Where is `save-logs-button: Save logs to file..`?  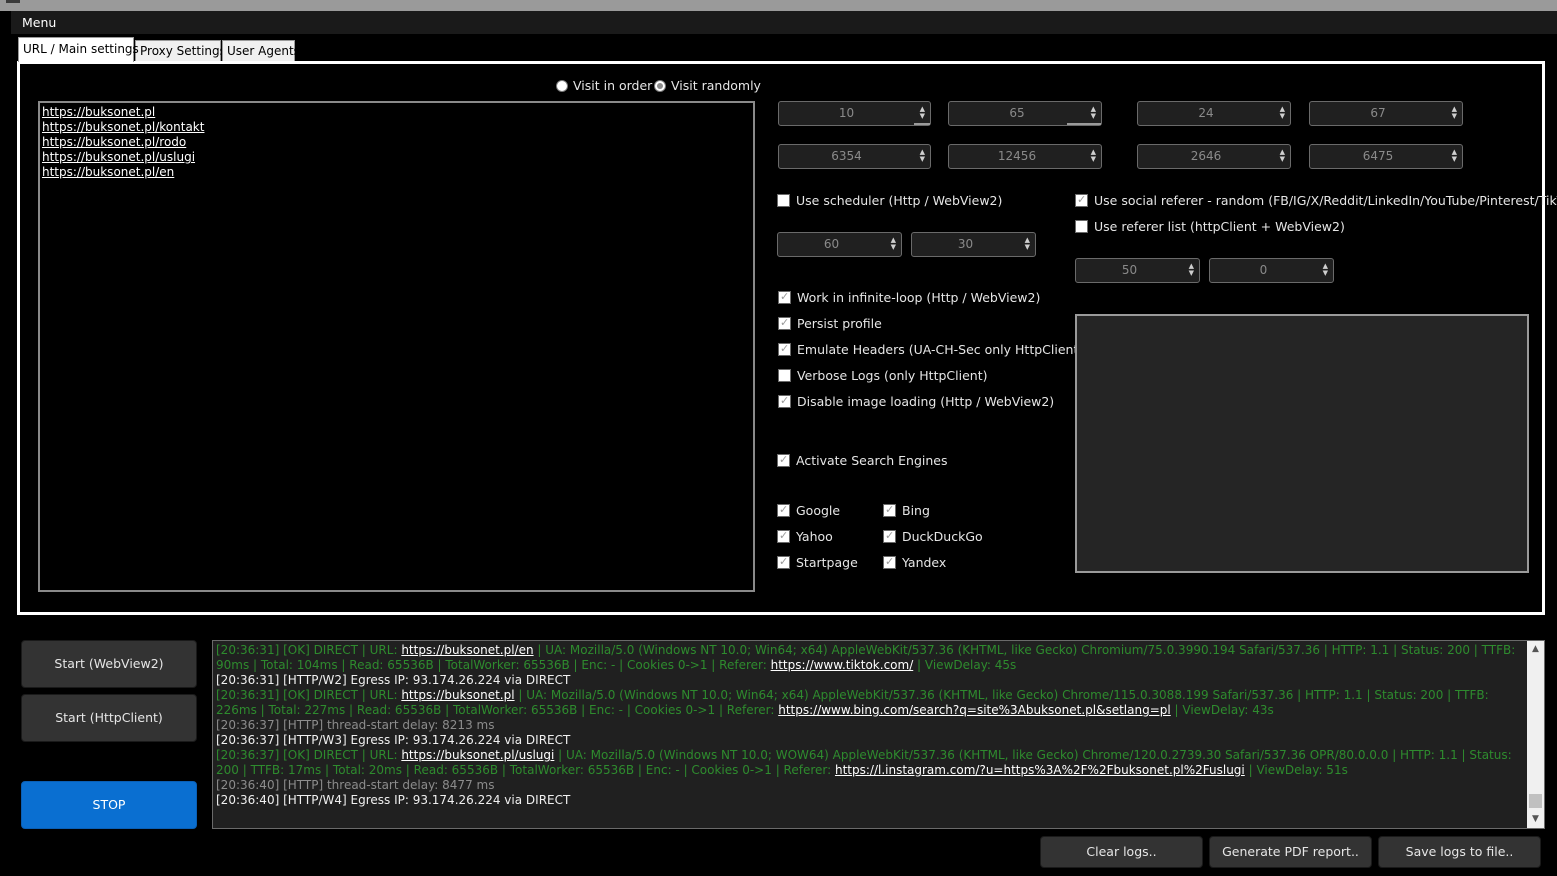
save-logs-button: Save logs to file.. is located at coordinates (1459, 852).